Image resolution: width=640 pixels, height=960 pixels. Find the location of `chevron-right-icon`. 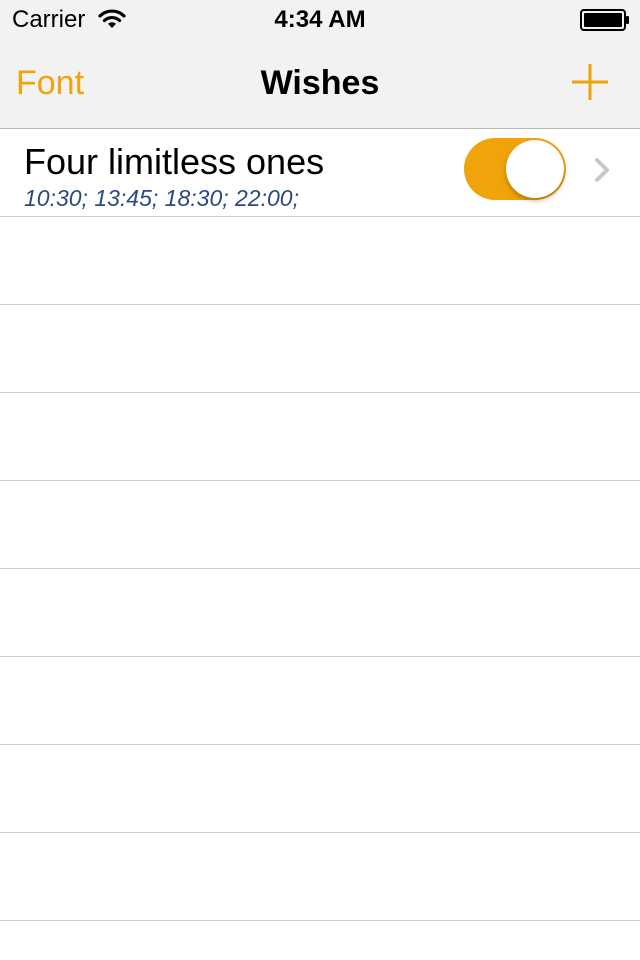

chevron-right-icon is located at coordinates (602, 170).